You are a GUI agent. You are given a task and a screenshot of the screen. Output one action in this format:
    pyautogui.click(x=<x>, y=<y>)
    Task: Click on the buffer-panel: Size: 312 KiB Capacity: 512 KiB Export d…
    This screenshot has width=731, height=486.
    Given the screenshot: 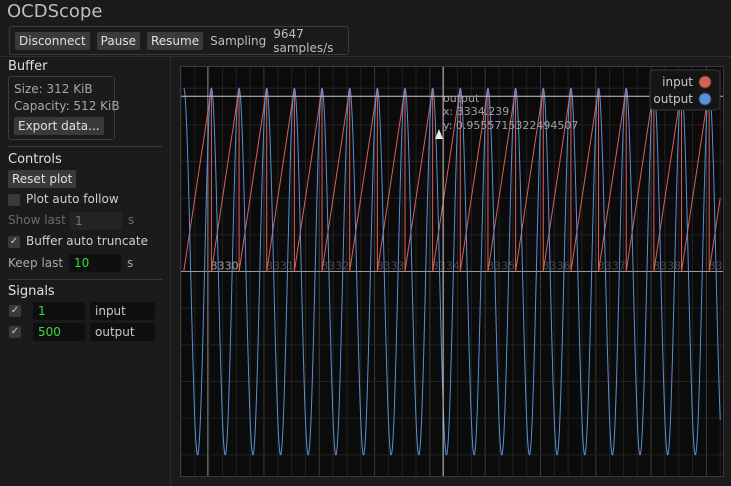 What is the action you would take?
    pyautogui.click(x=64, y=108)
    